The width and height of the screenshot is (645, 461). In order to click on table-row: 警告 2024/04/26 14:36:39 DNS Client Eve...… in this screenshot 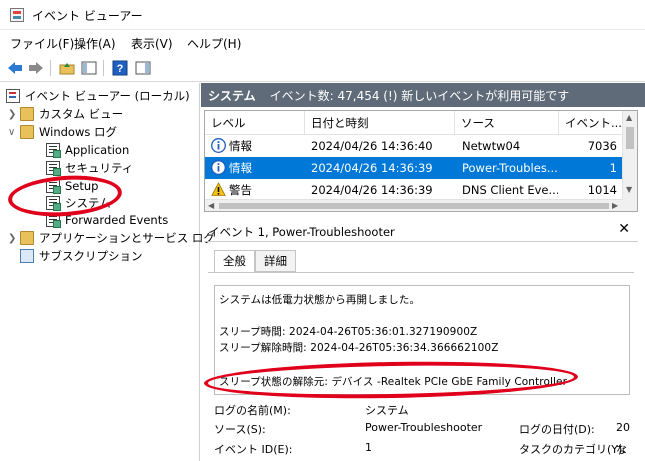, I will do `click(414, 190)`.